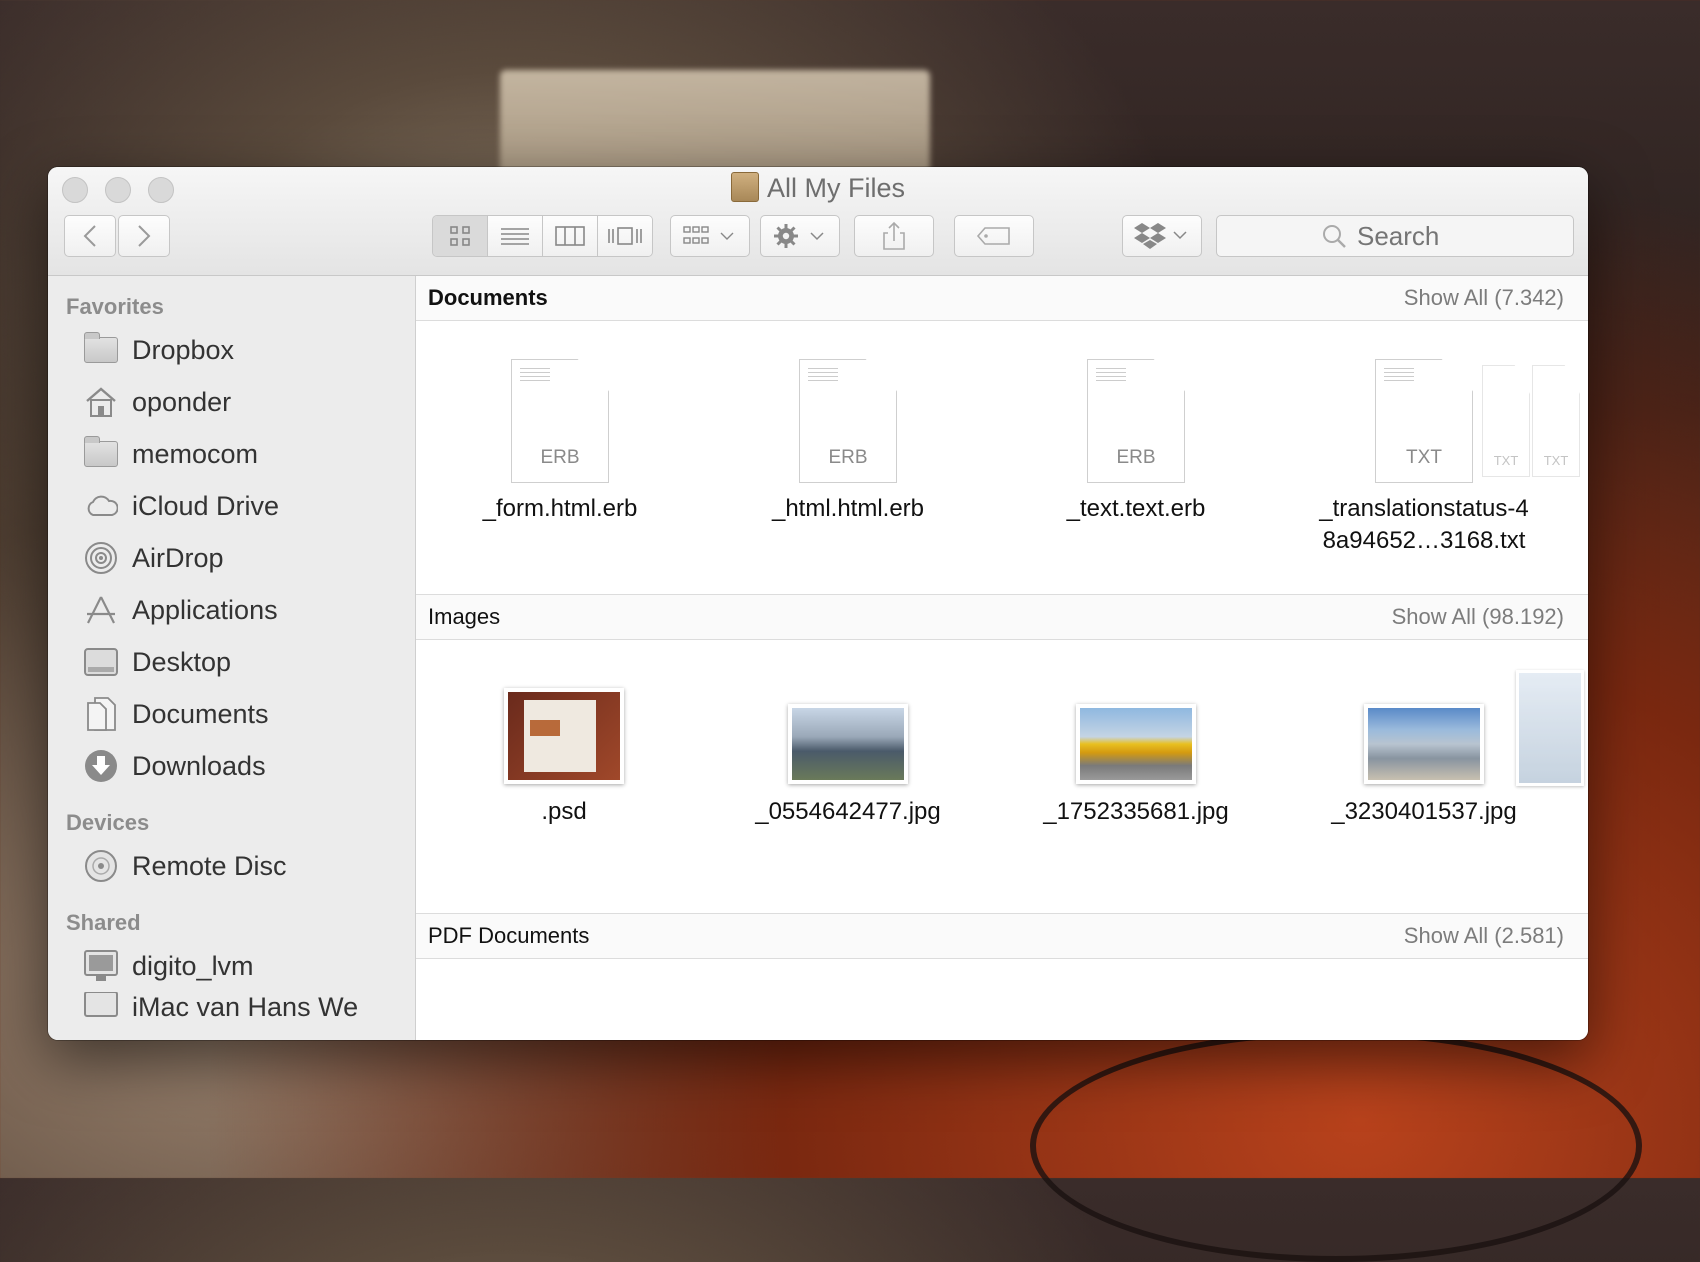 The width and height of the screenshot is (1700, 1262). What do you see at coordinates (231, 506) in the screenshot?
I see `sidebar-item-icloud-drive: iCloud Drive` at bounding box center [231, 506].